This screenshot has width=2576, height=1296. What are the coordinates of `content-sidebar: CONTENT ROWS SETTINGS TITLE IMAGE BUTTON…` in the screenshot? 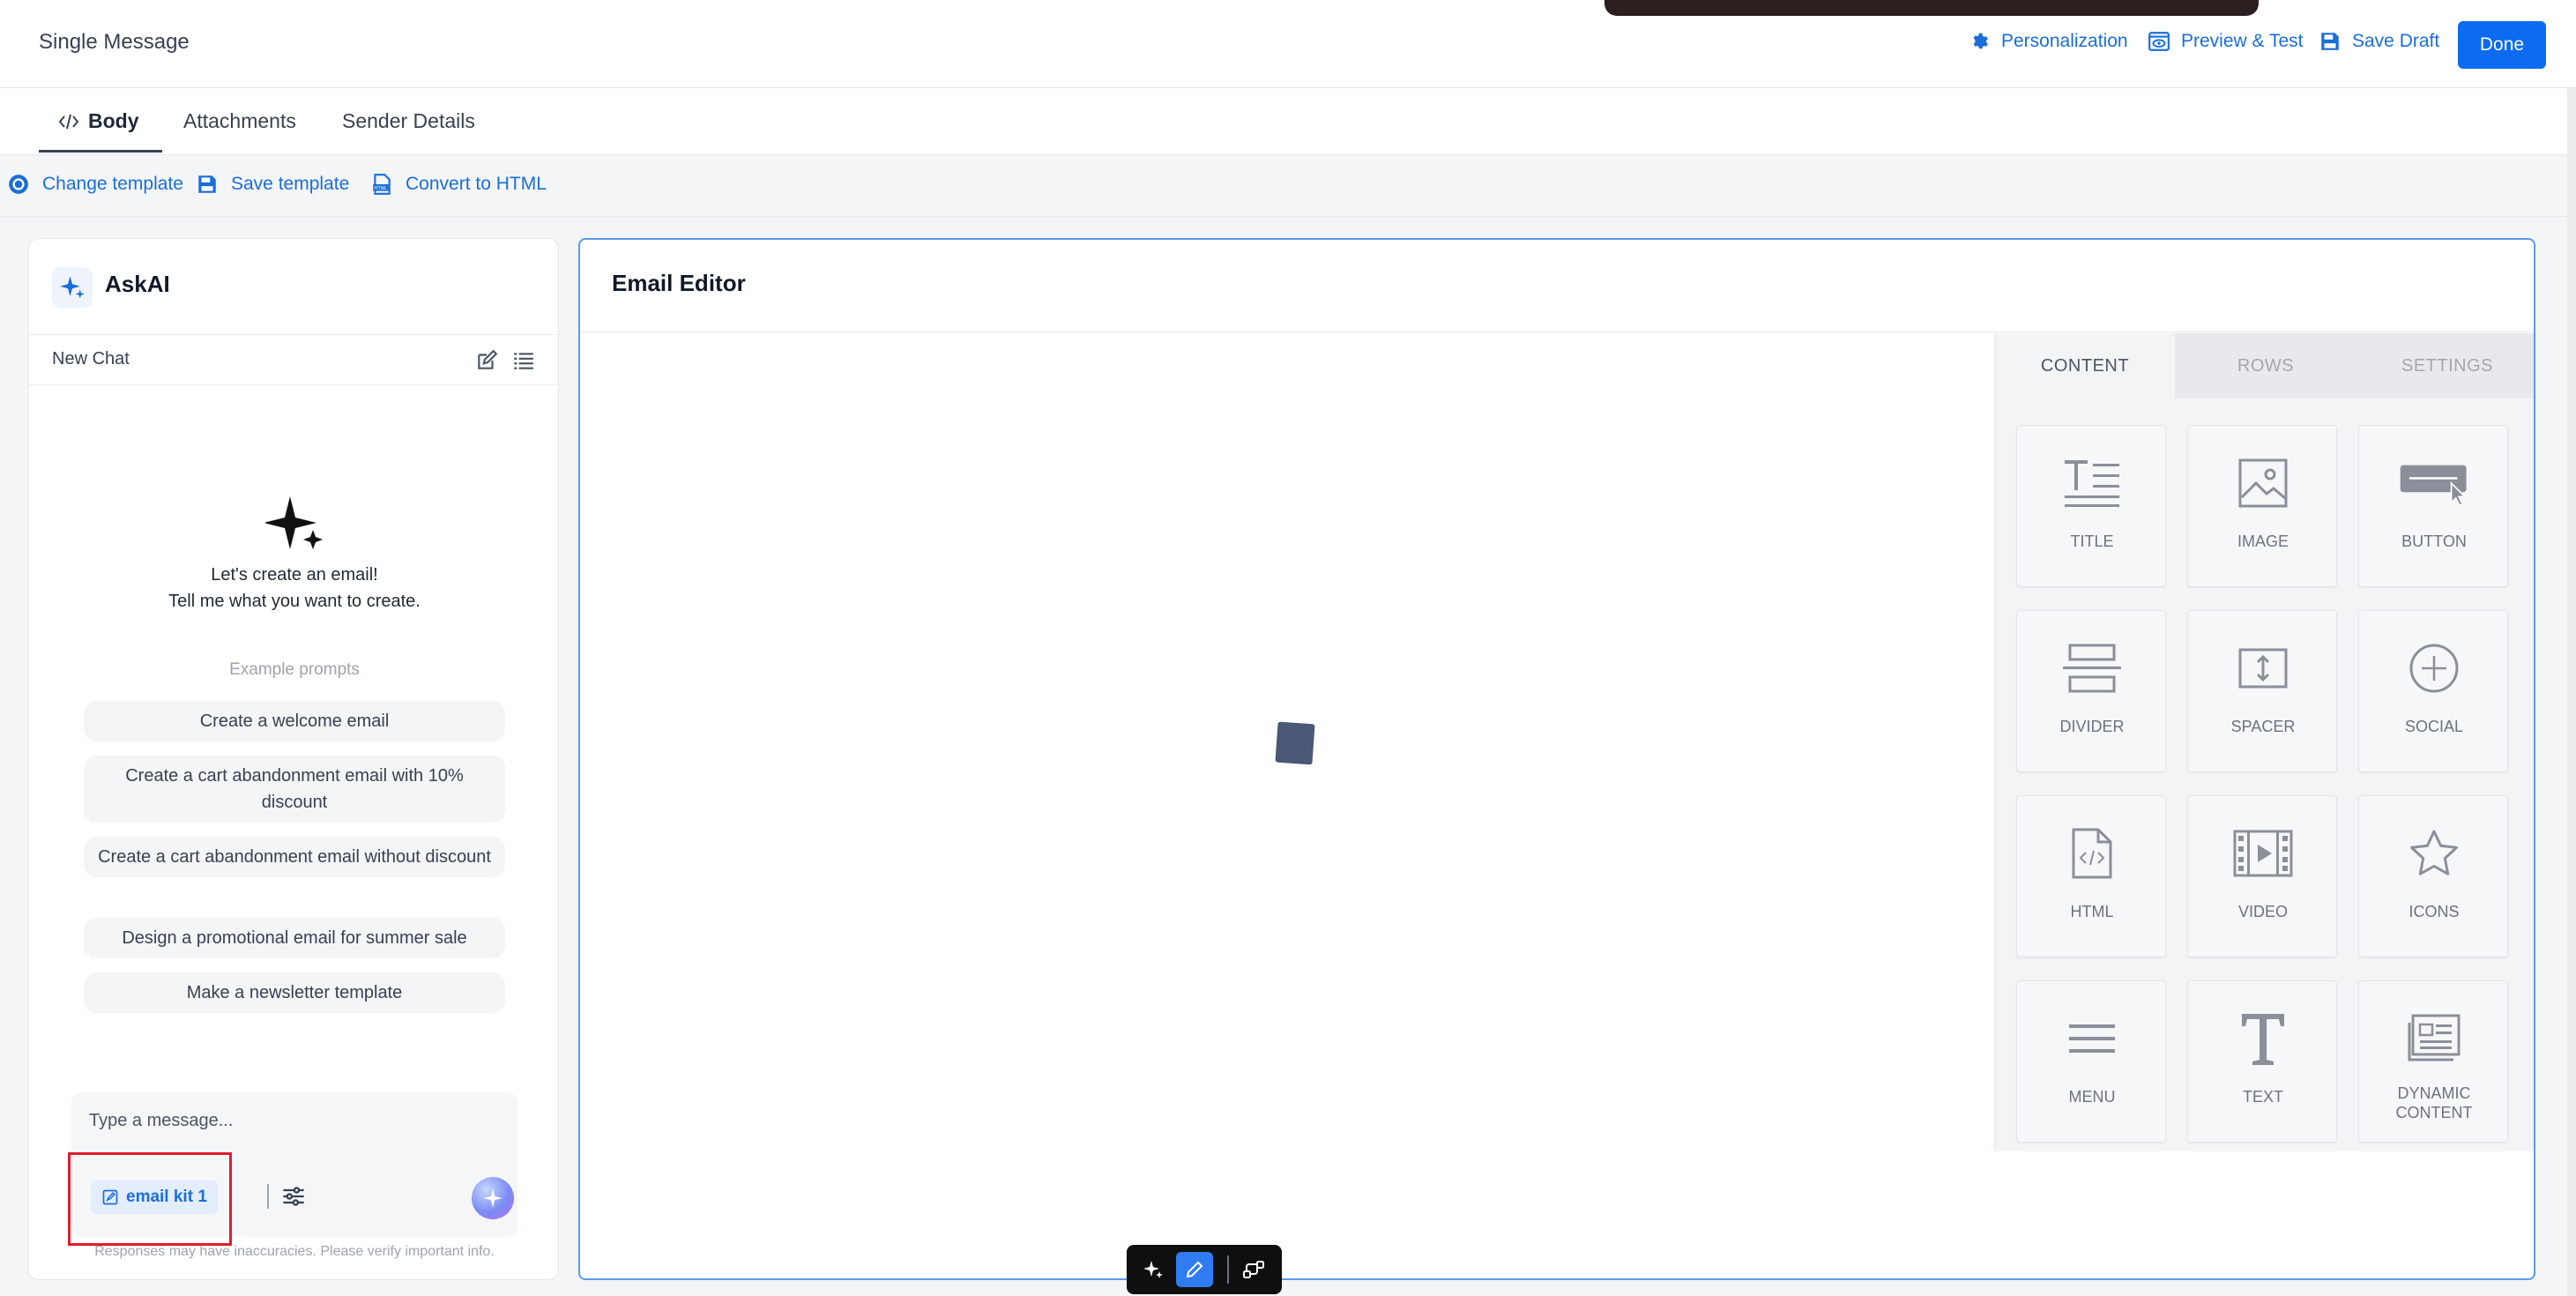 It's located at (2264, 742).